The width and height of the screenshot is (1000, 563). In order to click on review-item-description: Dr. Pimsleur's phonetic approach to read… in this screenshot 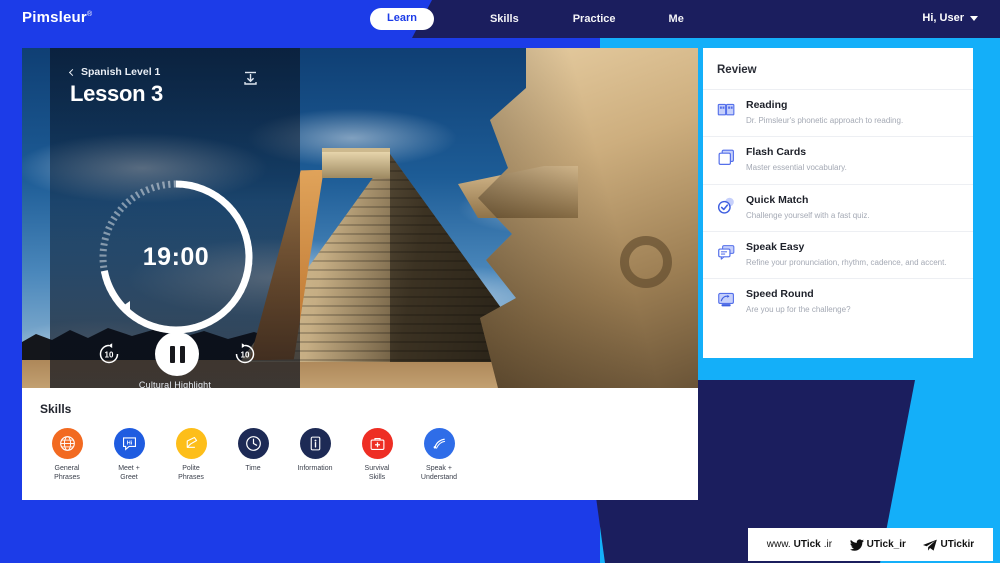, I will do `click(825, 121)`.